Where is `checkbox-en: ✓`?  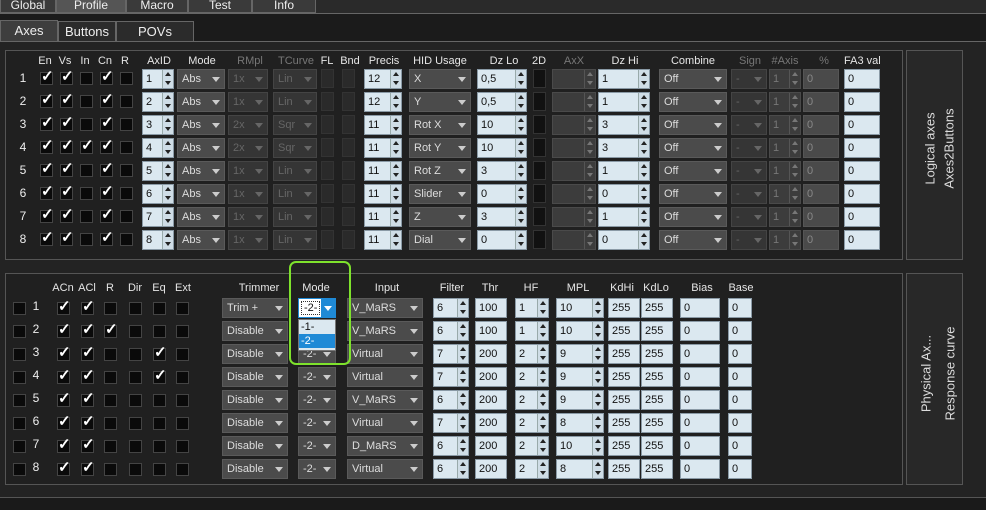 checkbox-en: ✓ is located at coordinates (47, 238).